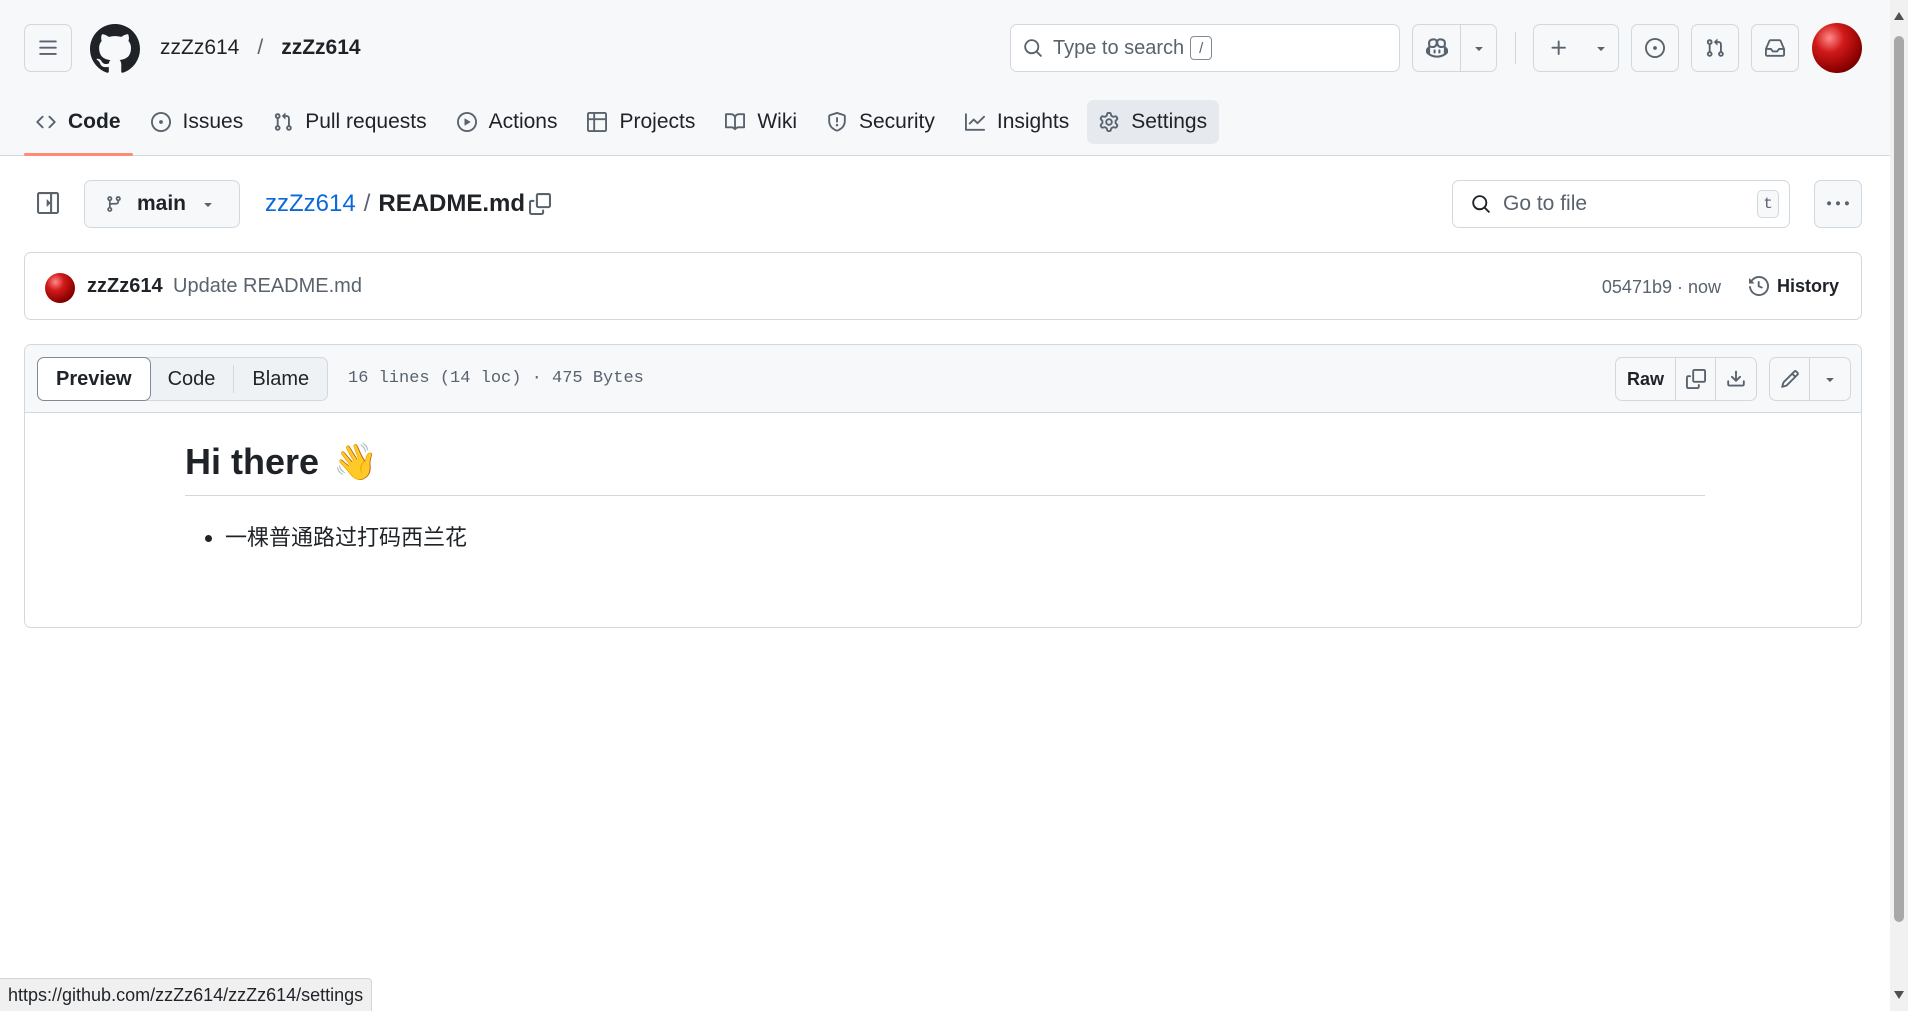  I want to click on commit-author-avatar, so click(60, 288).